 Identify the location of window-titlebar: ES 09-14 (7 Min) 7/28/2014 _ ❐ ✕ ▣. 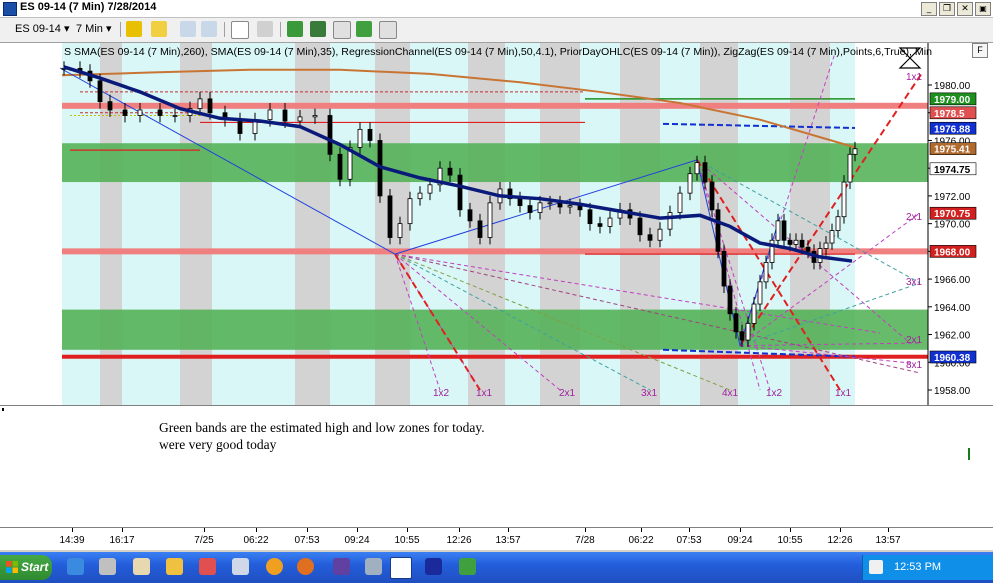
(496, 9).